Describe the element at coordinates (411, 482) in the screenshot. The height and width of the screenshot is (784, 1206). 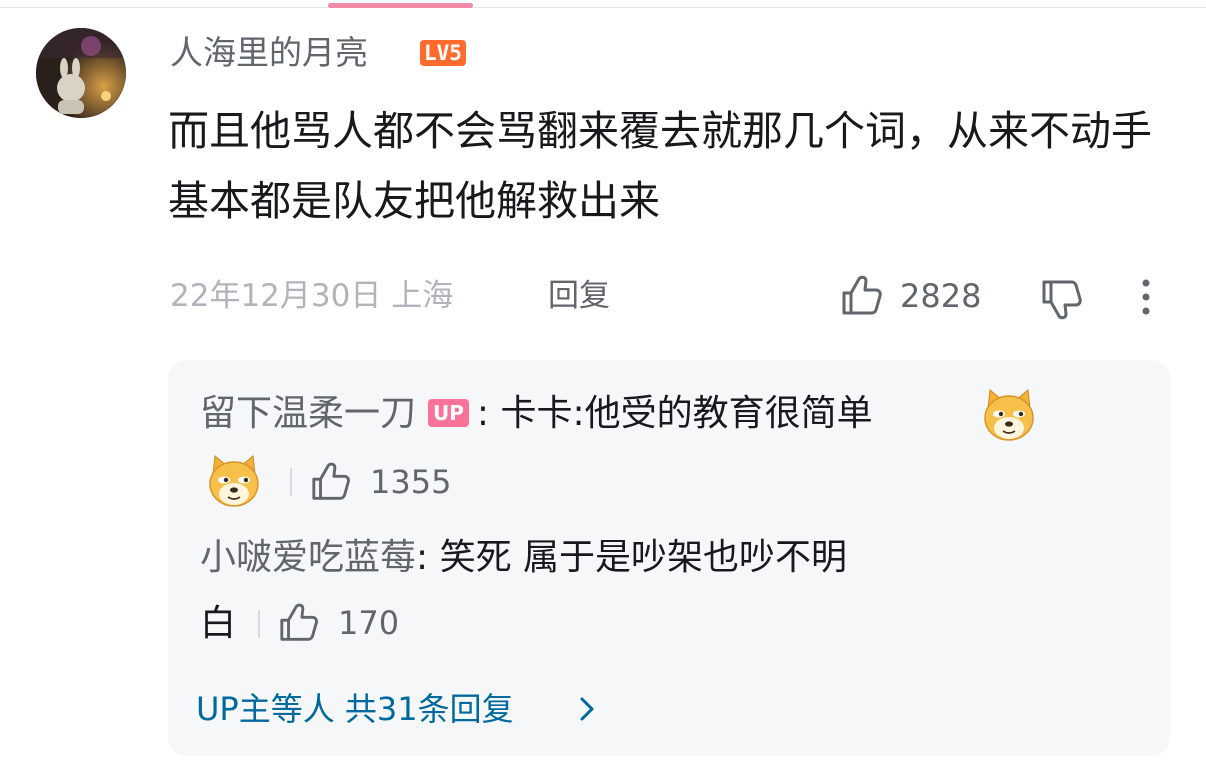
I see `reply-like-count: 1355` at that location.